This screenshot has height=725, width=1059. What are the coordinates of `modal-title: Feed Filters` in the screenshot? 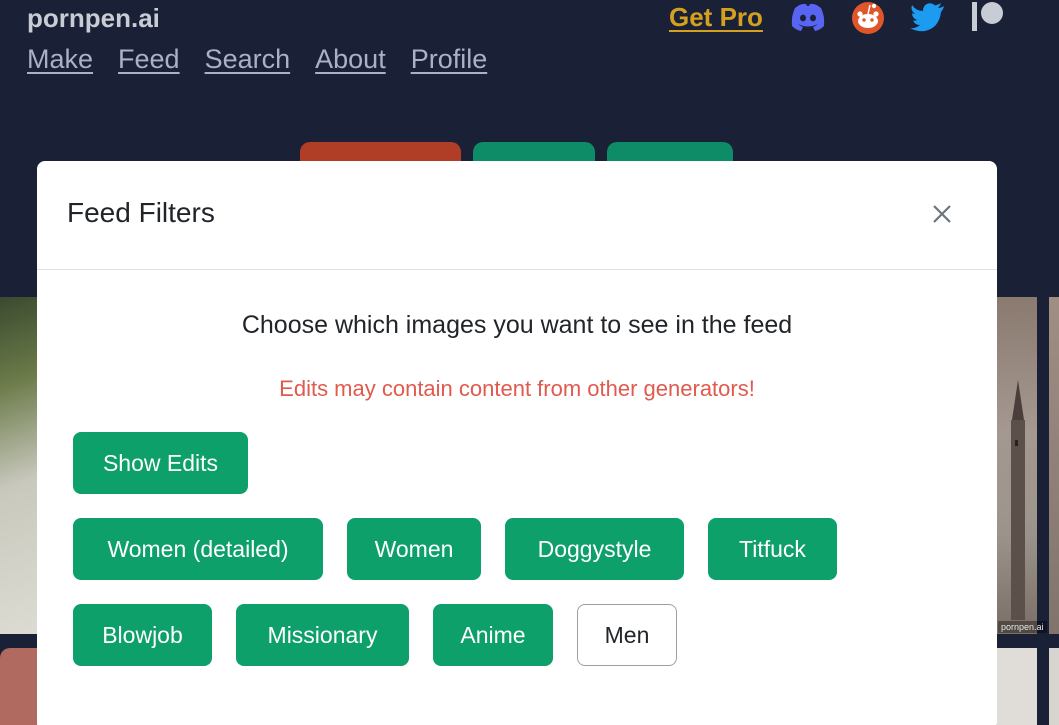 It's located at (141, 212).